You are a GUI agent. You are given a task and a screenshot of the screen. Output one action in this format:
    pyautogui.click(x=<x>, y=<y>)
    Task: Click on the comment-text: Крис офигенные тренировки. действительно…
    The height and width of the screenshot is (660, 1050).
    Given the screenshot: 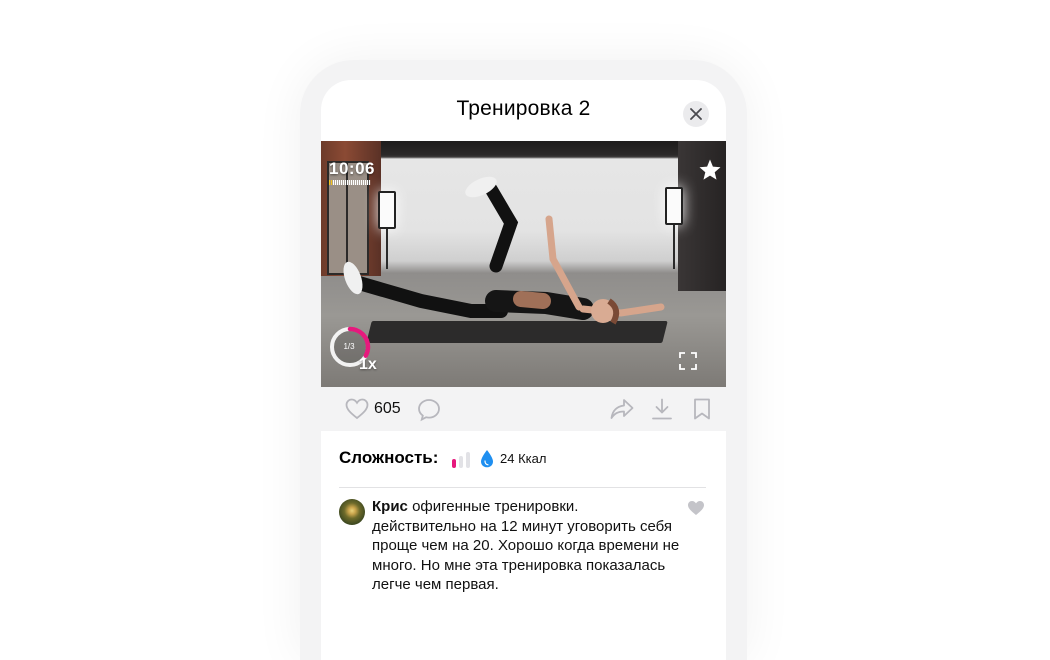 What is the action you would take?
    pyautogui.click(x=527, y=546)
    